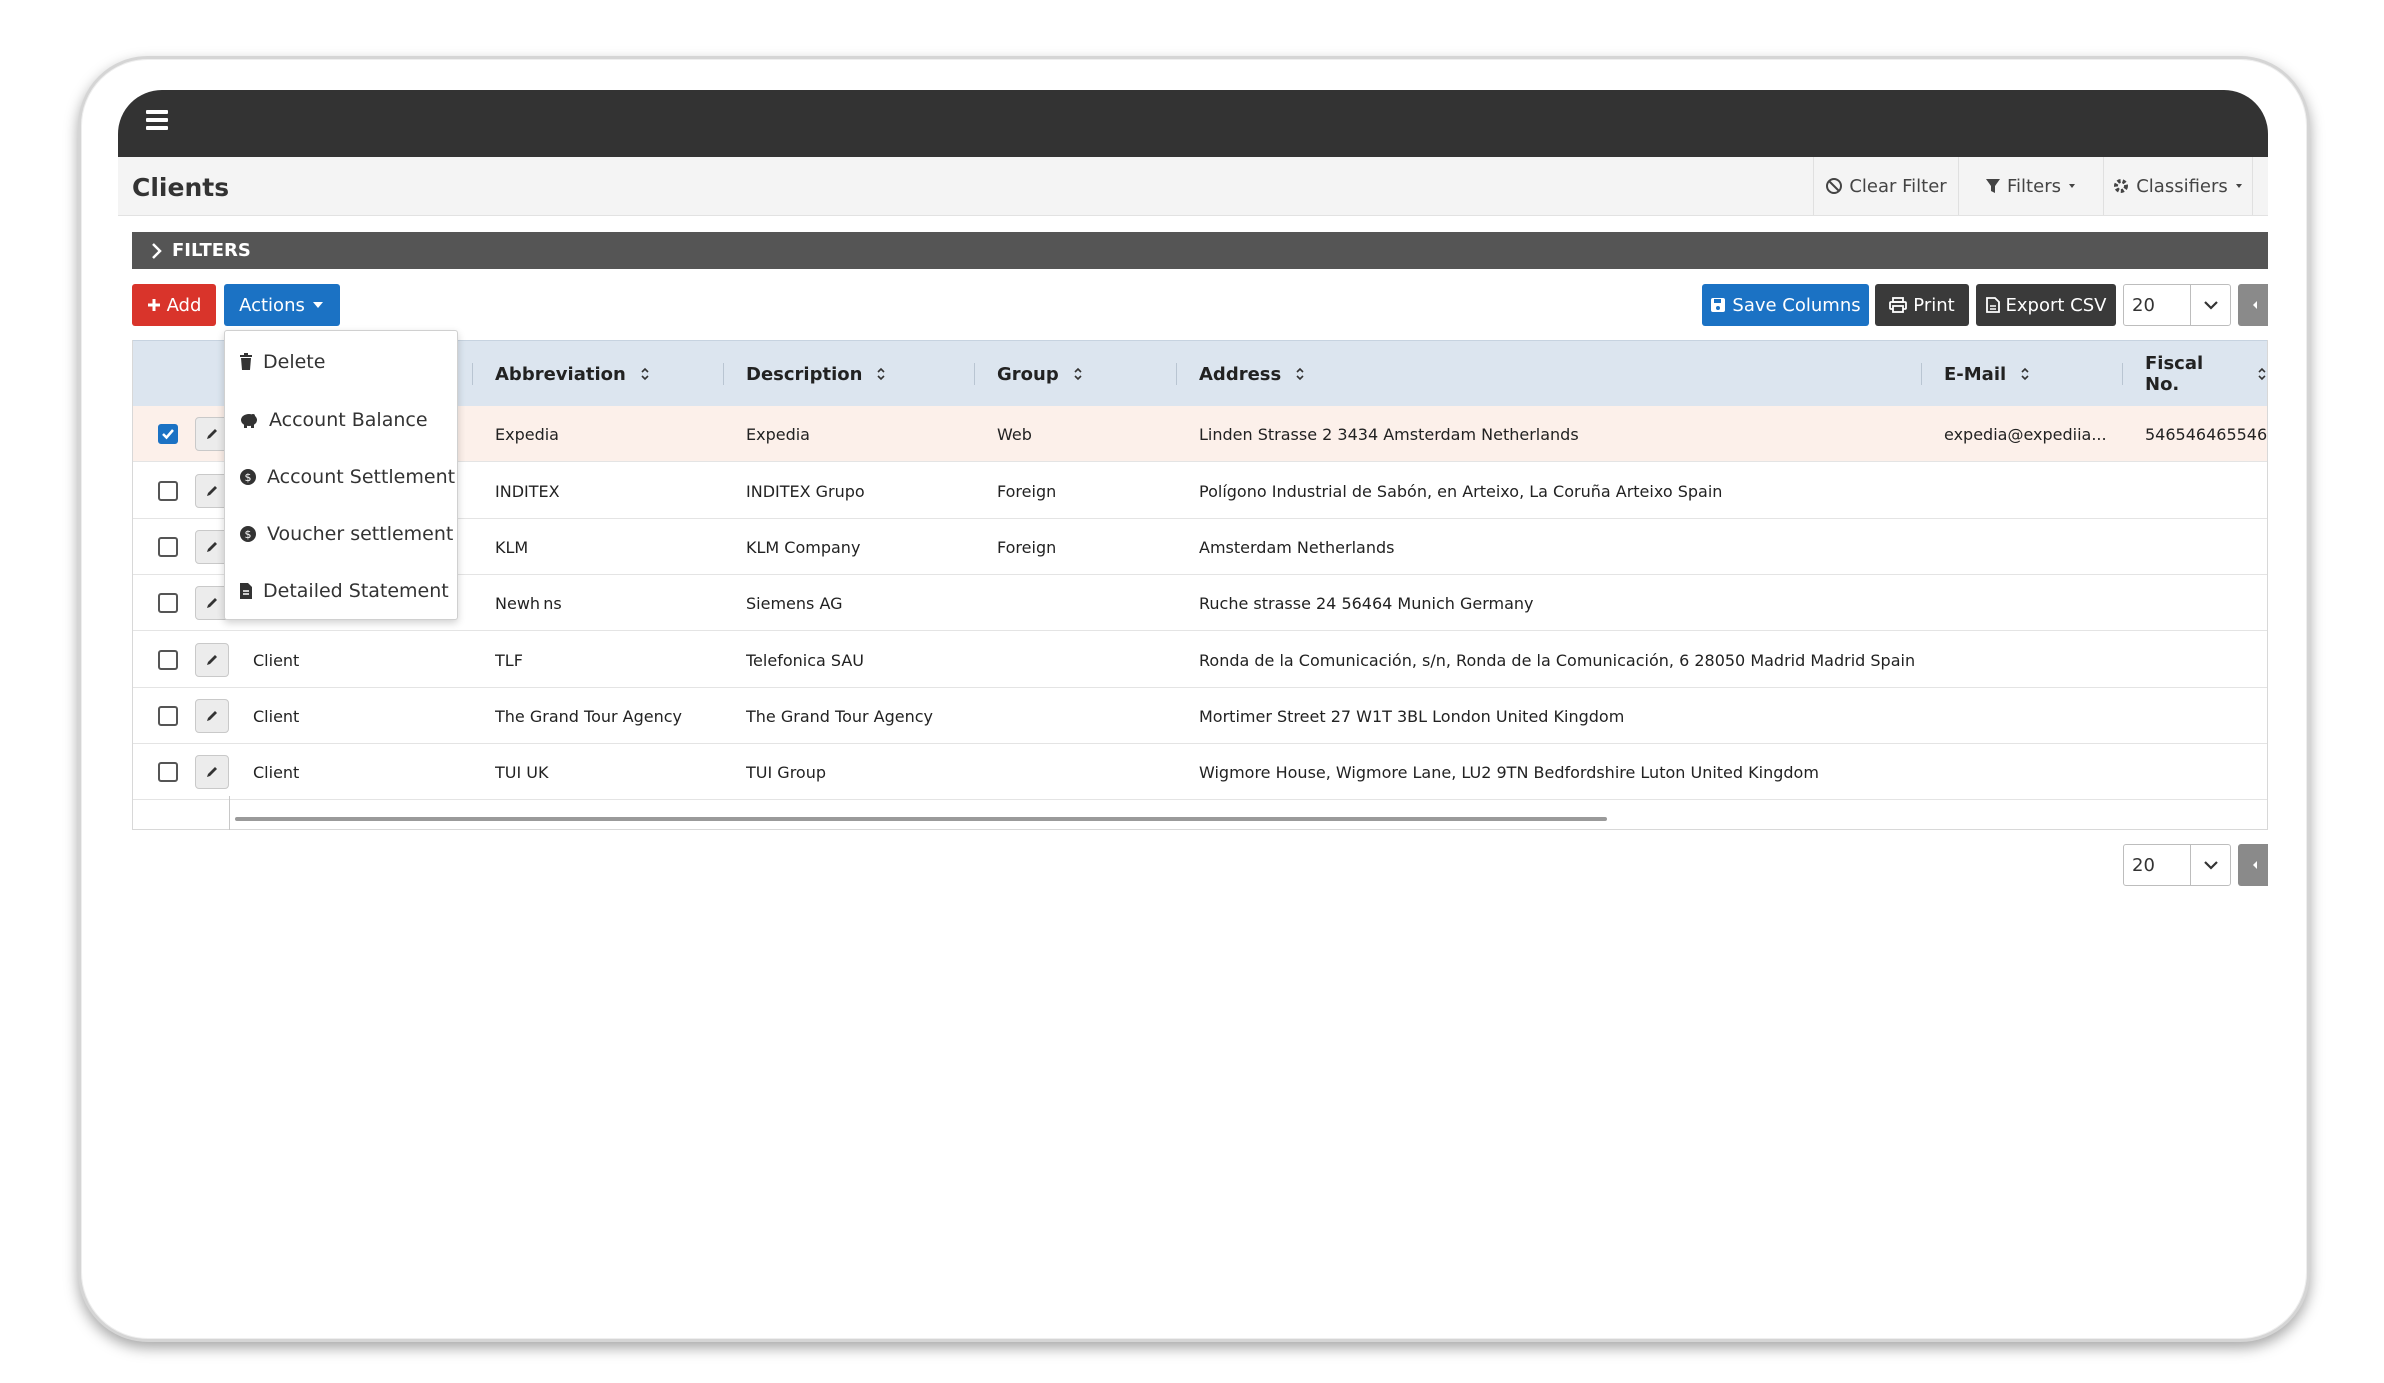 The image size is (2384, 1383). Describe the element at coordinates (1922, 305) in the screenshot. I see `print-button: Print` at that location.